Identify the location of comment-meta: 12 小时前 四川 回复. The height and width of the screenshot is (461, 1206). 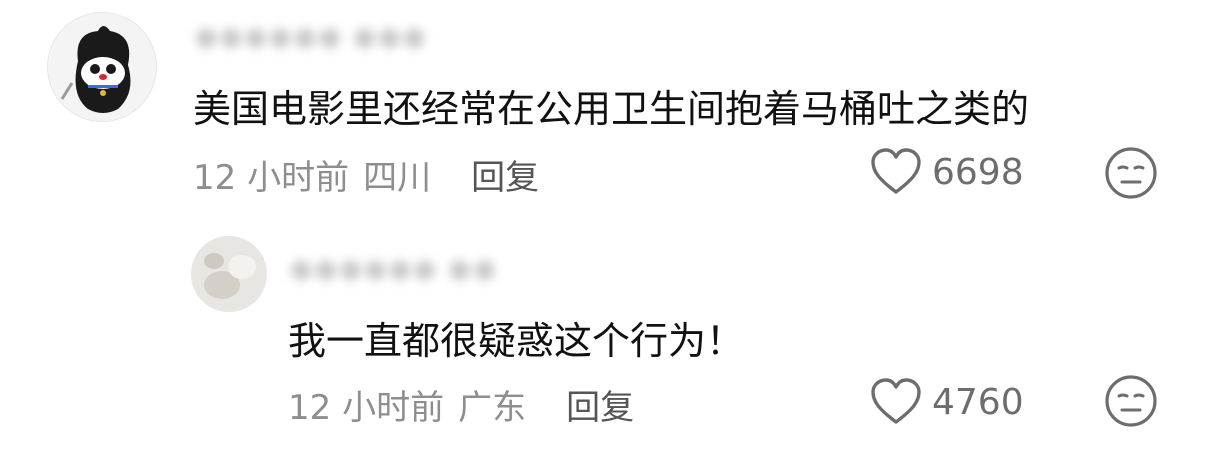
(366, 174).